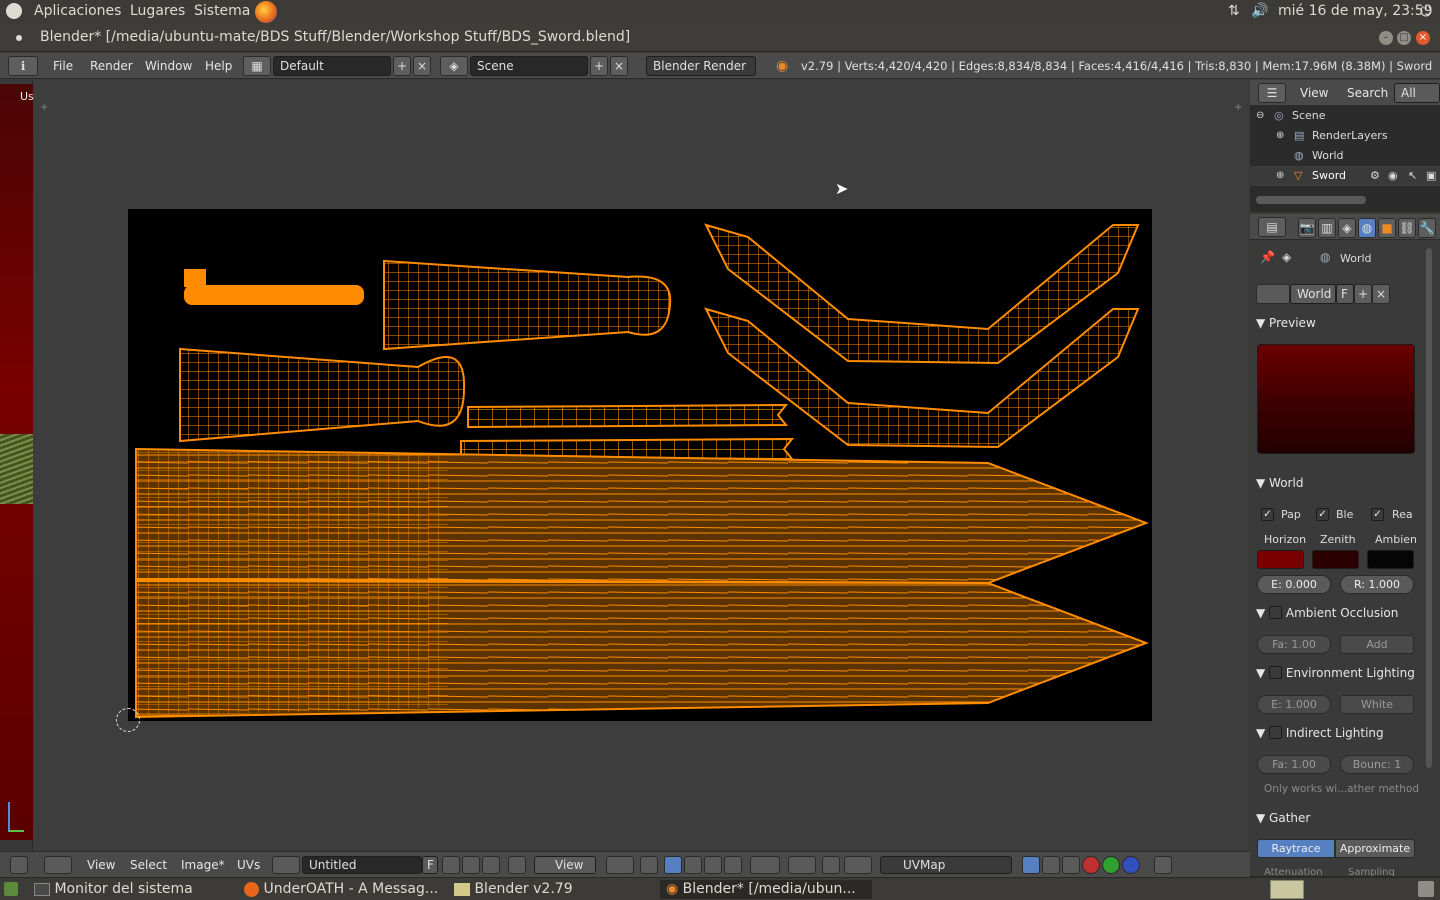 The width and height of the screenshot is (1440, 900). I want to click on alpha-icon, so click(1071, 865).